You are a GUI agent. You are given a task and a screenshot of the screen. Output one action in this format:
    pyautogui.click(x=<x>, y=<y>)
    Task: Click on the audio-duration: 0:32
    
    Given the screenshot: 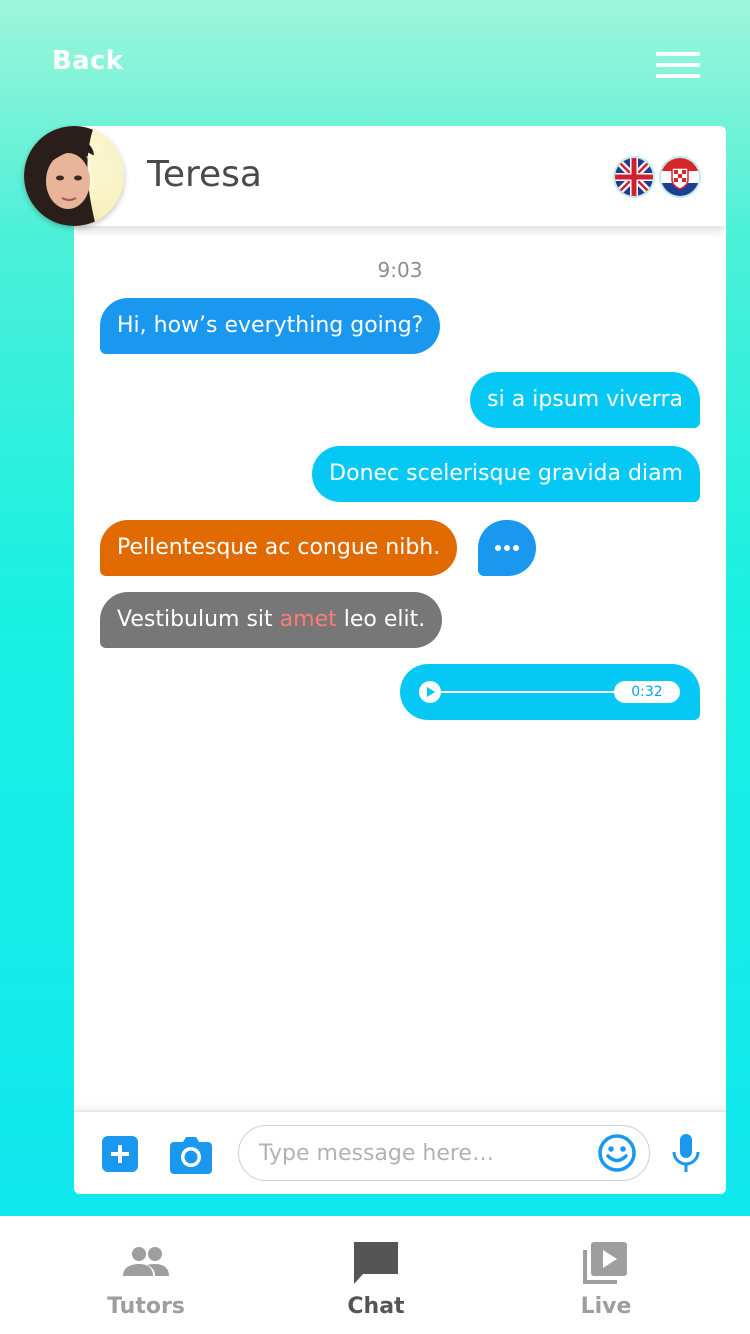 What is the action you would take?
    pyautogui.click(x=647, y=692)
    